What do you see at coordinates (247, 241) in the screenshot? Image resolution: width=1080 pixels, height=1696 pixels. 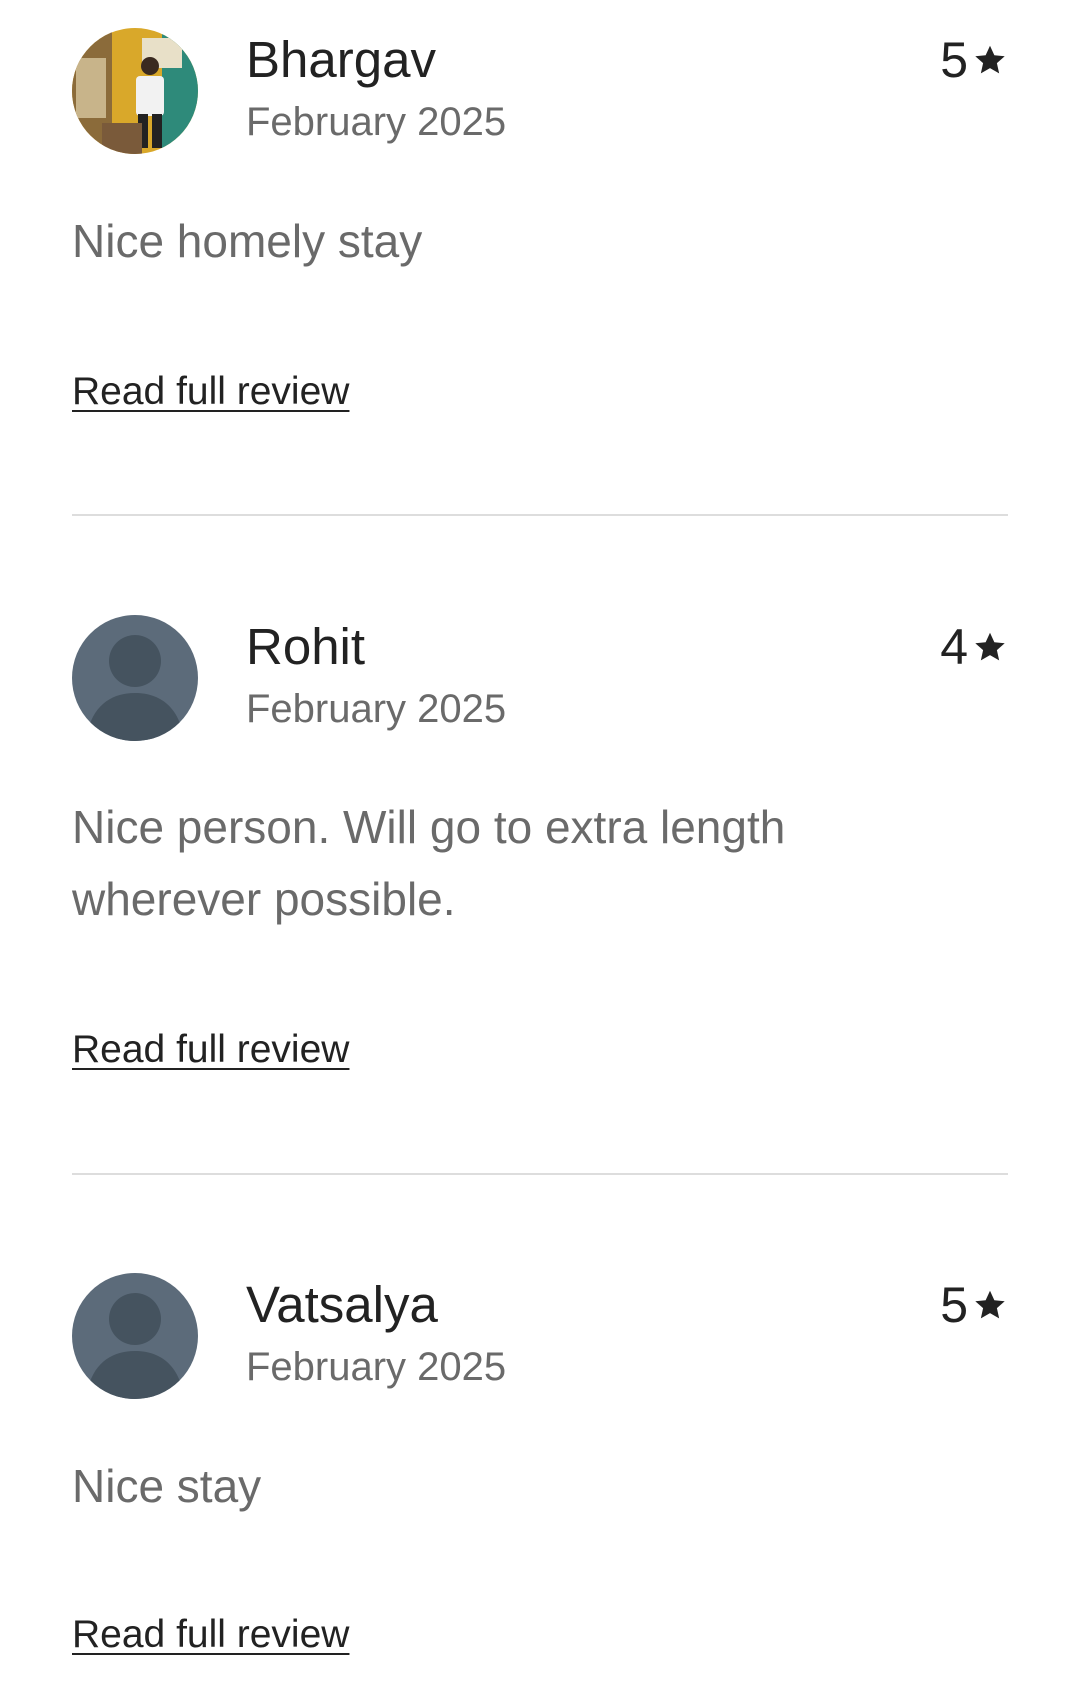 I see `review-text: Nice homely stay` at bounding box center [247, 241].